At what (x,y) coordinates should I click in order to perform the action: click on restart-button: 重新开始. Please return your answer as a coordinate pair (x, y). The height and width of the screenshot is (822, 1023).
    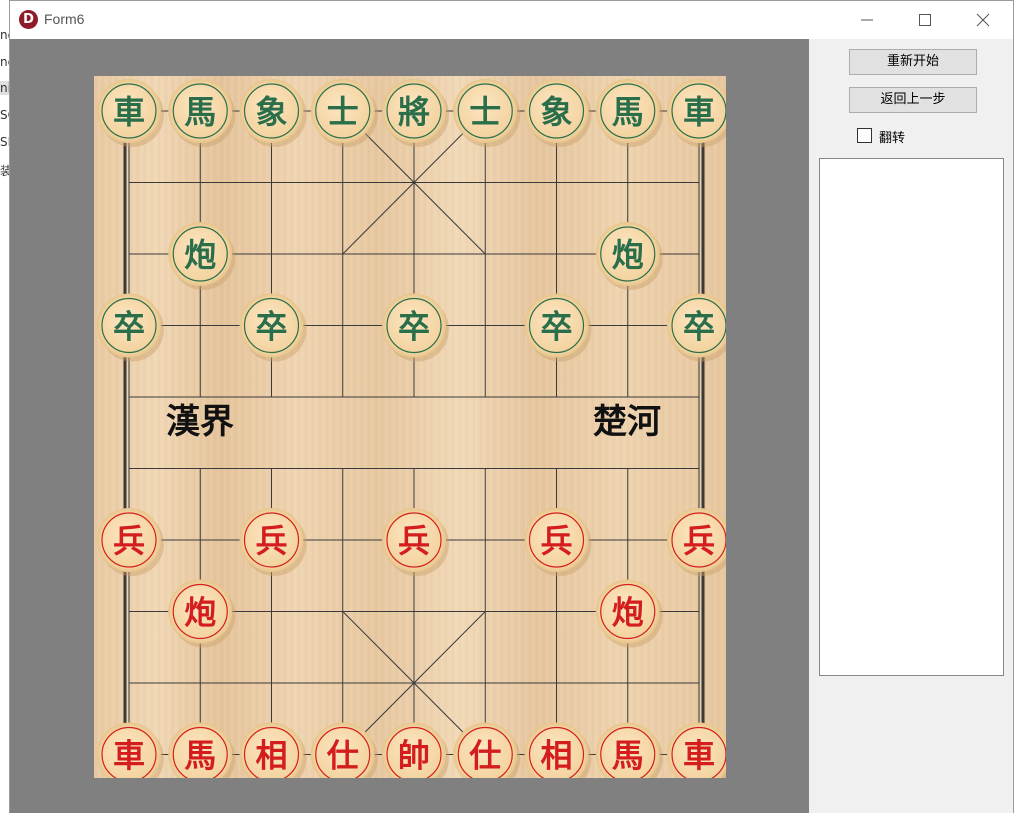
    Looking at the image, I should click on (913, 62).